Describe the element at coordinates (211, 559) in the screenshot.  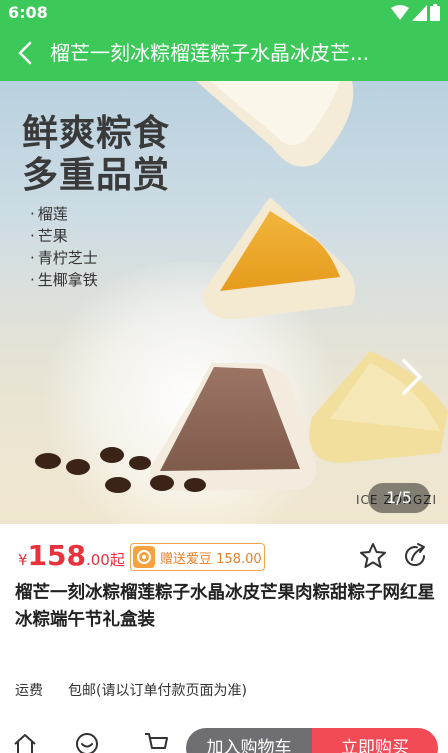
I see `reward-points-text: 赠送爱豆 158.00` at that location.